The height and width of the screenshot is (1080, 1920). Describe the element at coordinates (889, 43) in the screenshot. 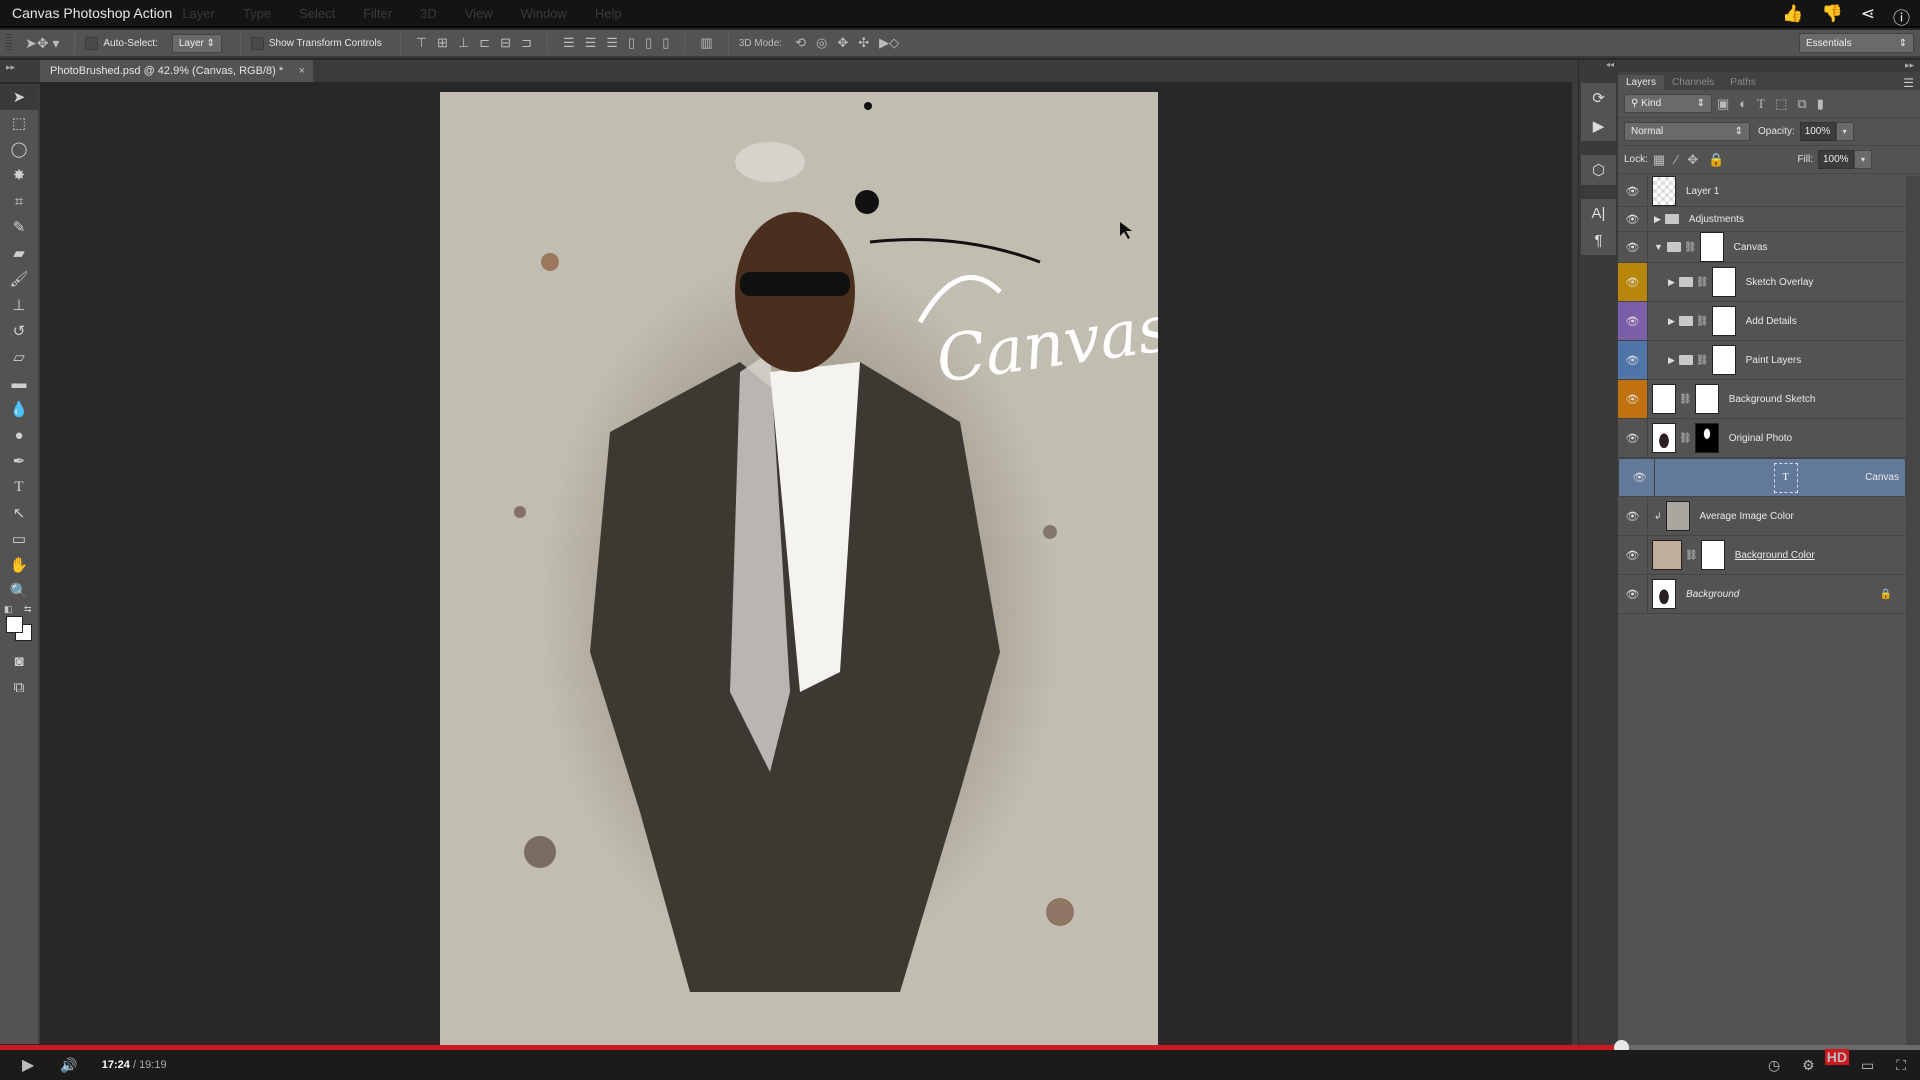

I see `3d-scale-icon: ▶◇` at that location.